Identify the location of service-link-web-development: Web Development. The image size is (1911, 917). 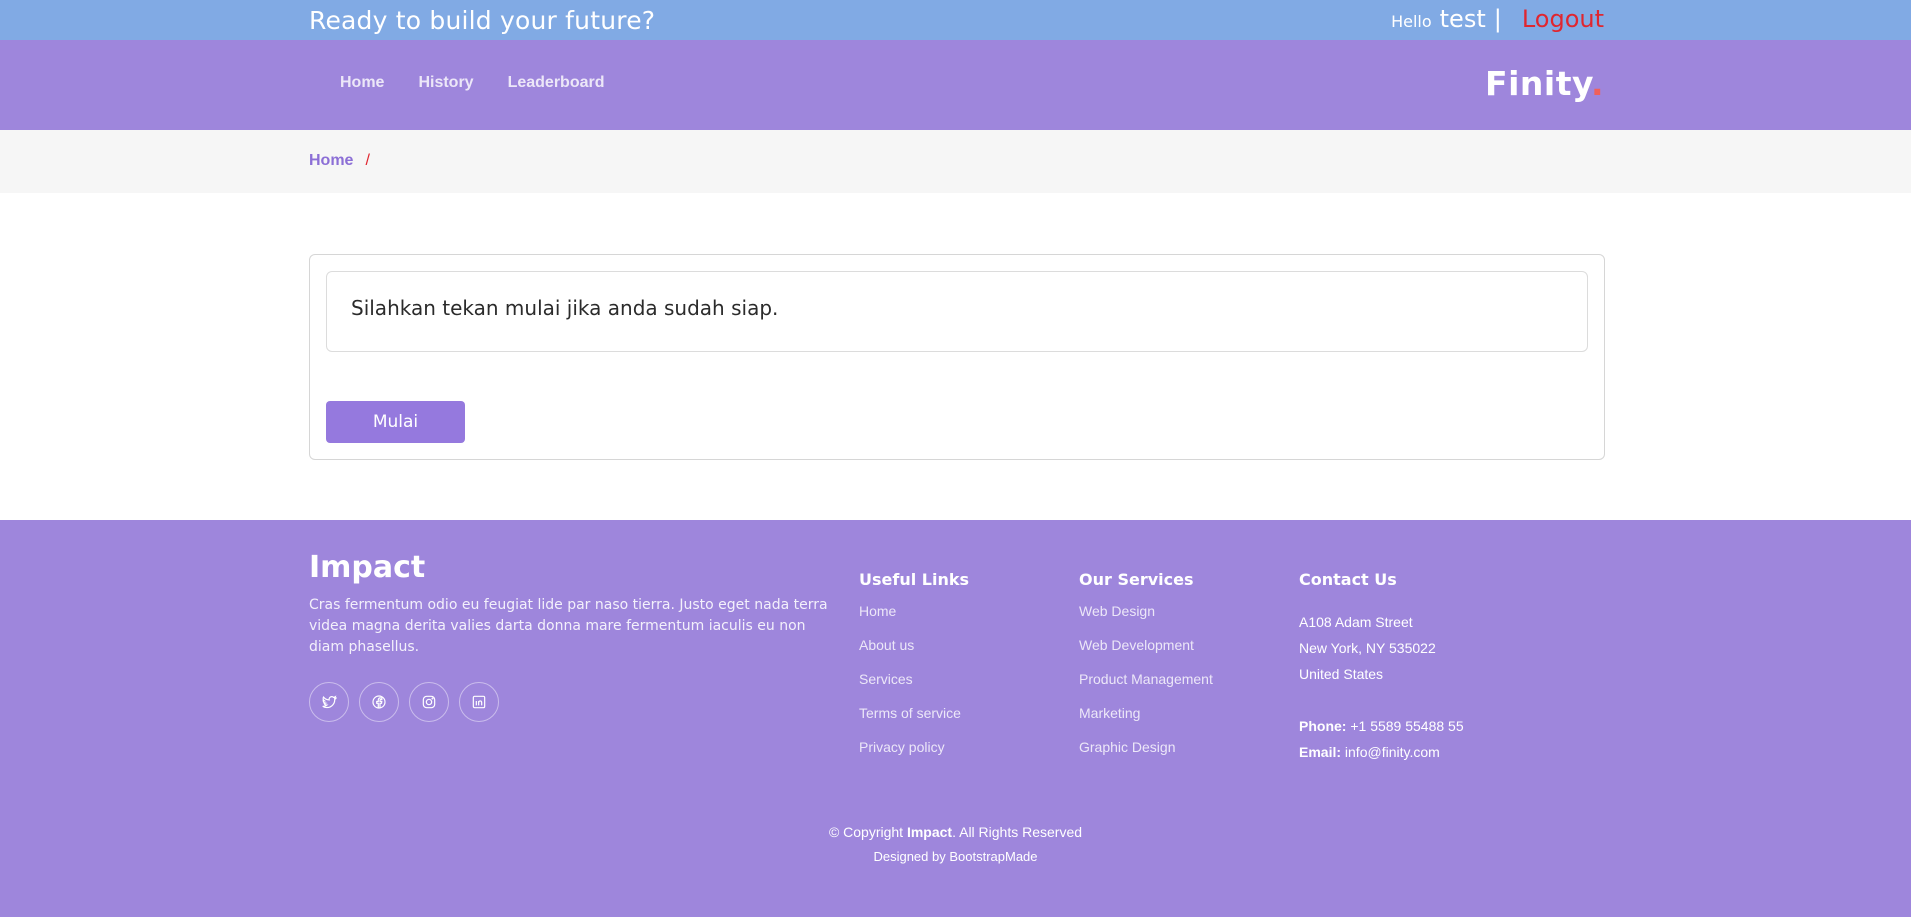
(1146, 654).